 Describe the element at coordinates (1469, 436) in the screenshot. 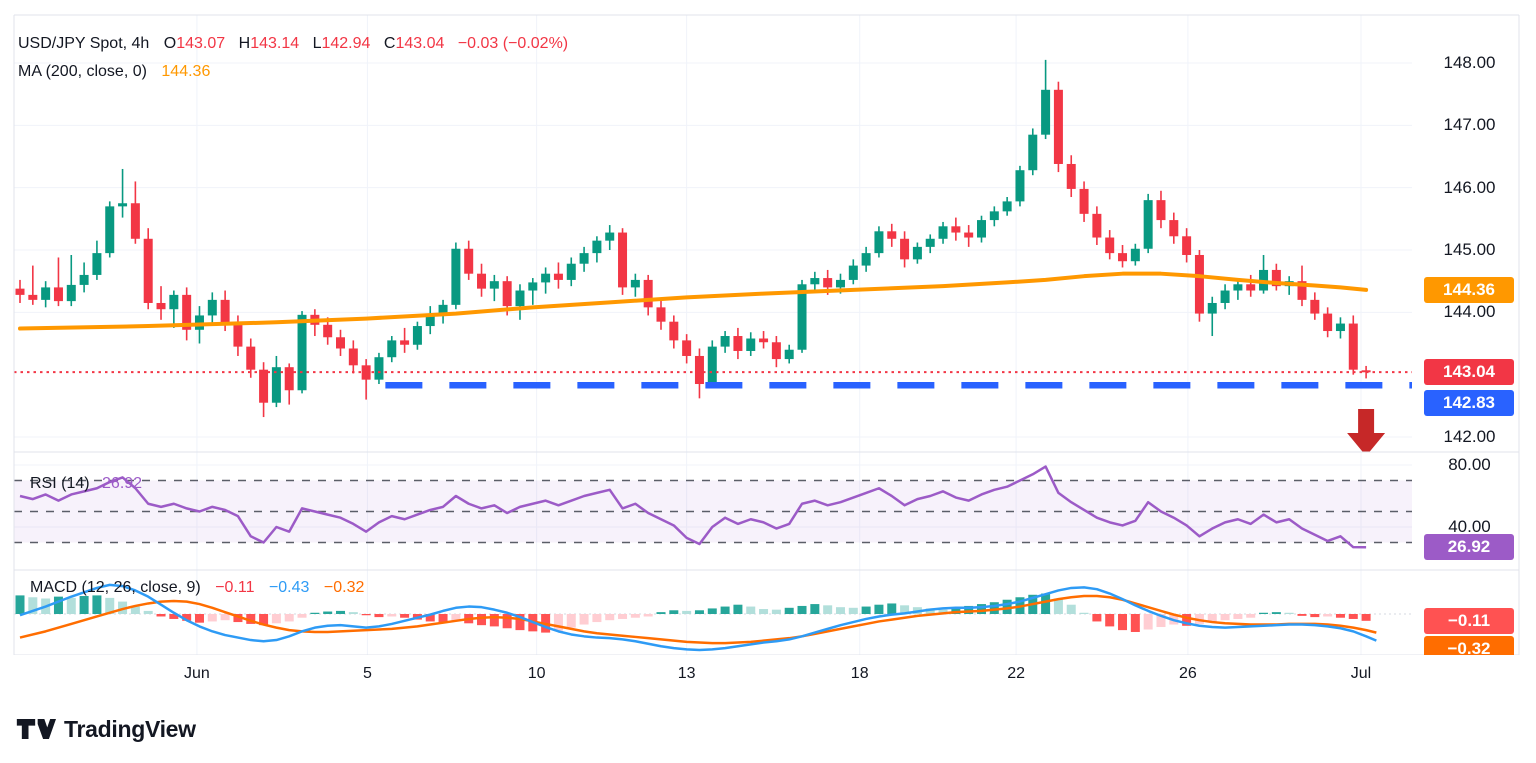

I see `axis-tick-label: 142.00` at that location.